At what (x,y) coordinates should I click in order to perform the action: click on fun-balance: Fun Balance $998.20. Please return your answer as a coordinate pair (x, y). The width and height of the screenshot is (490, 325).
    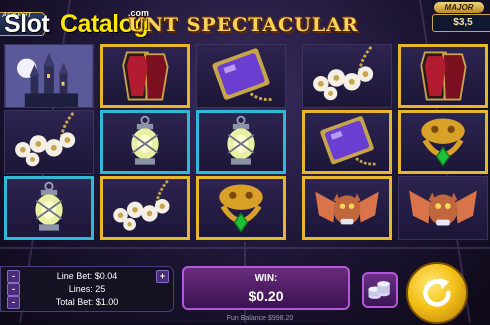
    Looking at the image, I should click on (260, 318).